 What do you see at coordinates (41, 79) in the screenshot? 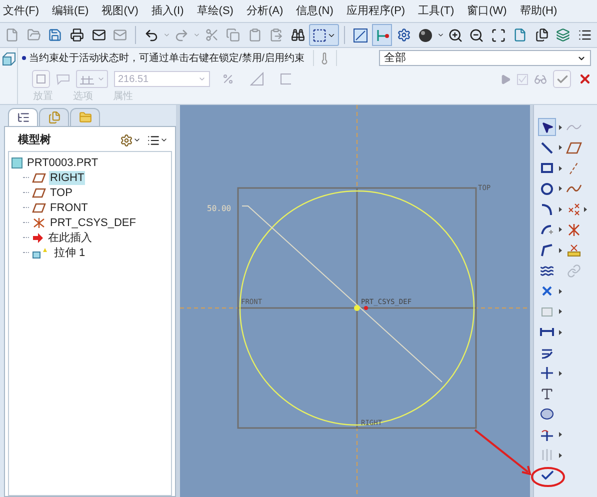
I see `square-icon` at bounding box center [41, 79].